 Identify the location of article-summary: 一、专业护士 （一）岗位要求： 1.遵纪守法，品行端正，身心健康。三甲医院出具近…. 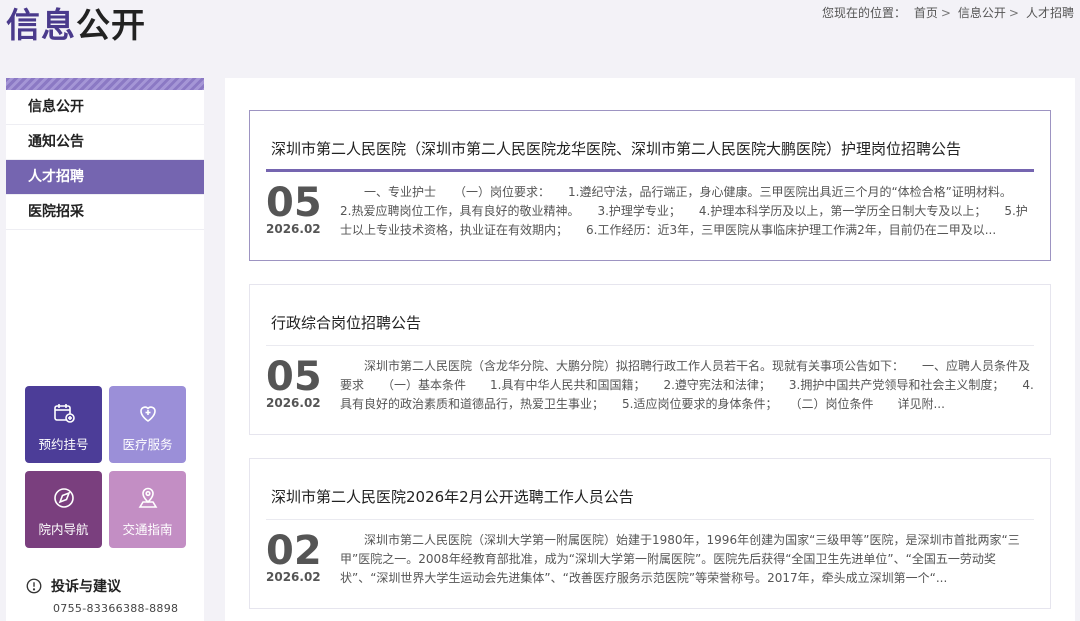
(685, 211).